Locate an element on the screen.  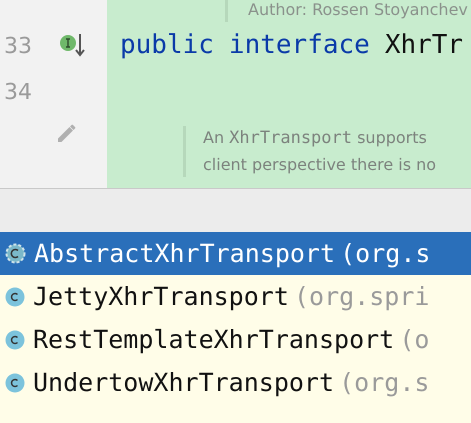
code-identifier: XhrTr is located at coordinates (424, 45).